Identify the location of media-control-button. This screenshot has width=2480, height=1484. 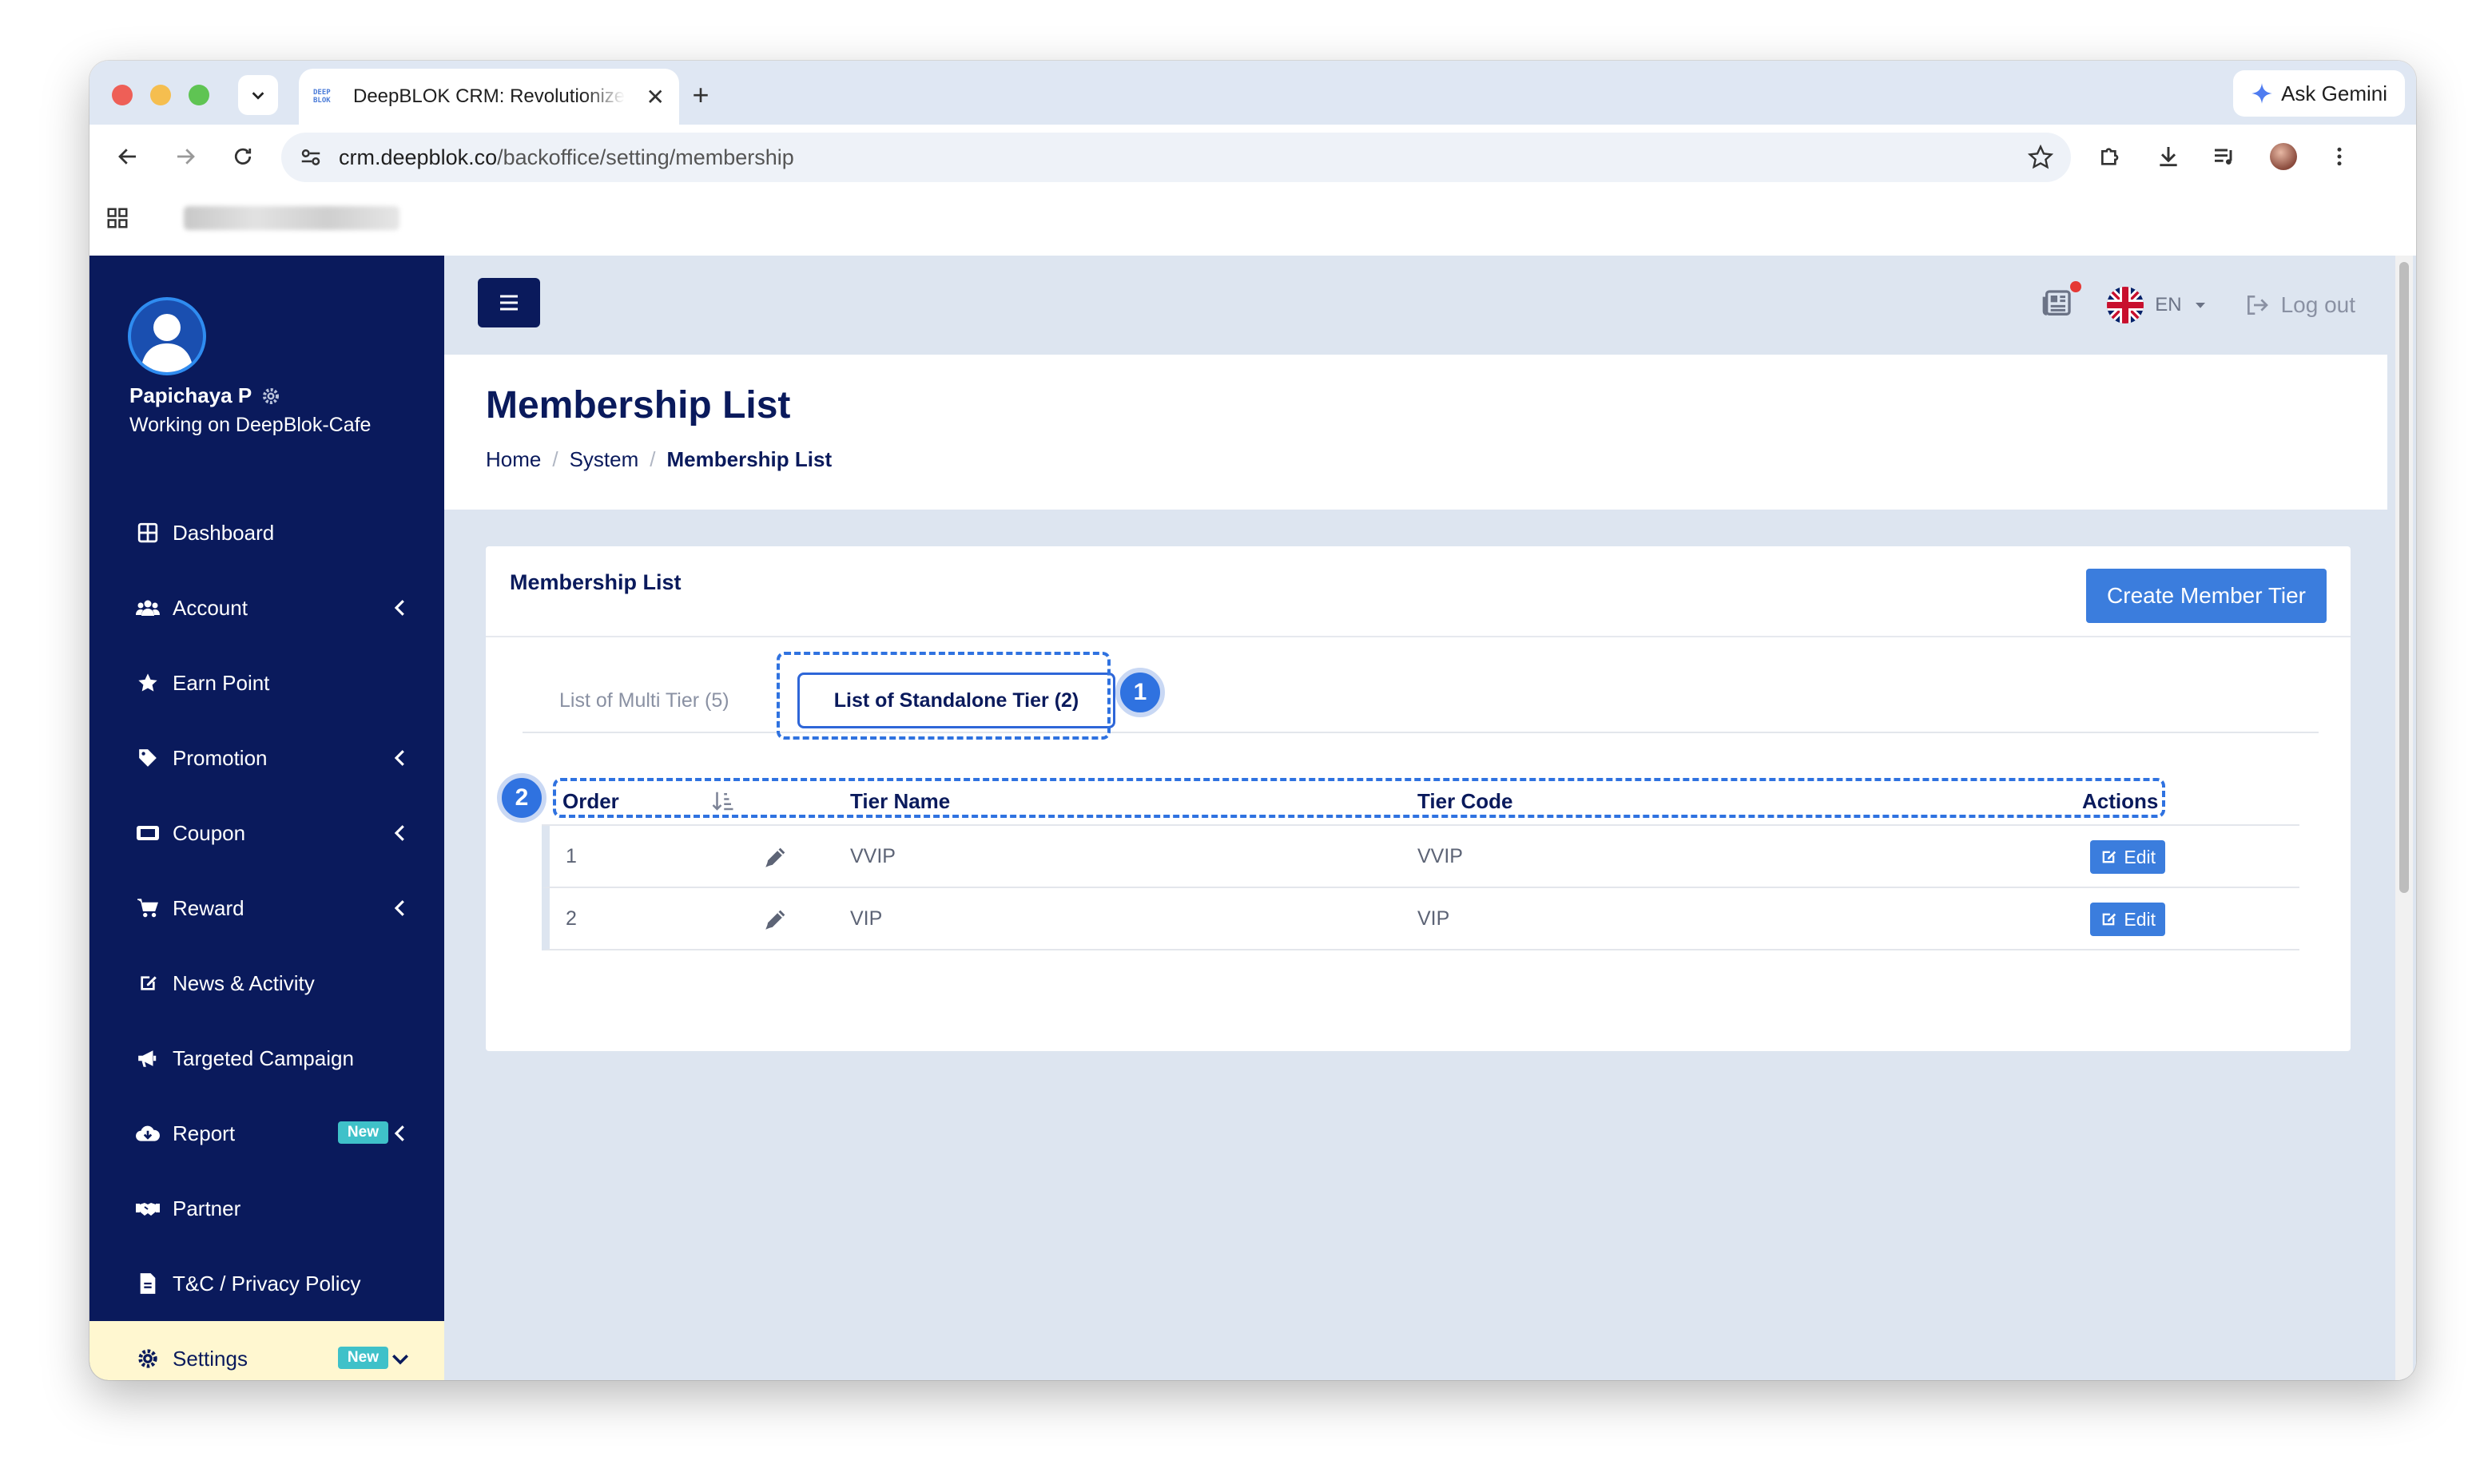
(2225, 156).